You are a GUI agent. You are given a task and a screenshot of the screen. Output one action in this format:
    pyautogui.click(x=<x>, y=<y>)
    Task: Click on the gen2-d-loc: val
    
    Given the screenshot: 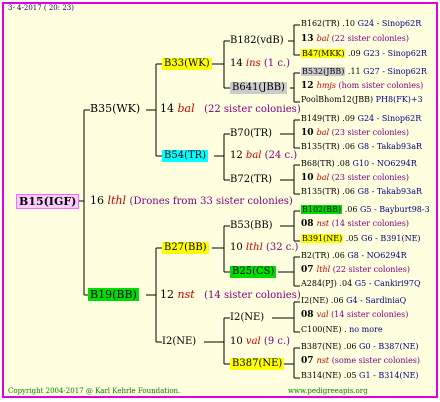 What is the action you would take?
    pyautogui.click(x=253, y=341)
    